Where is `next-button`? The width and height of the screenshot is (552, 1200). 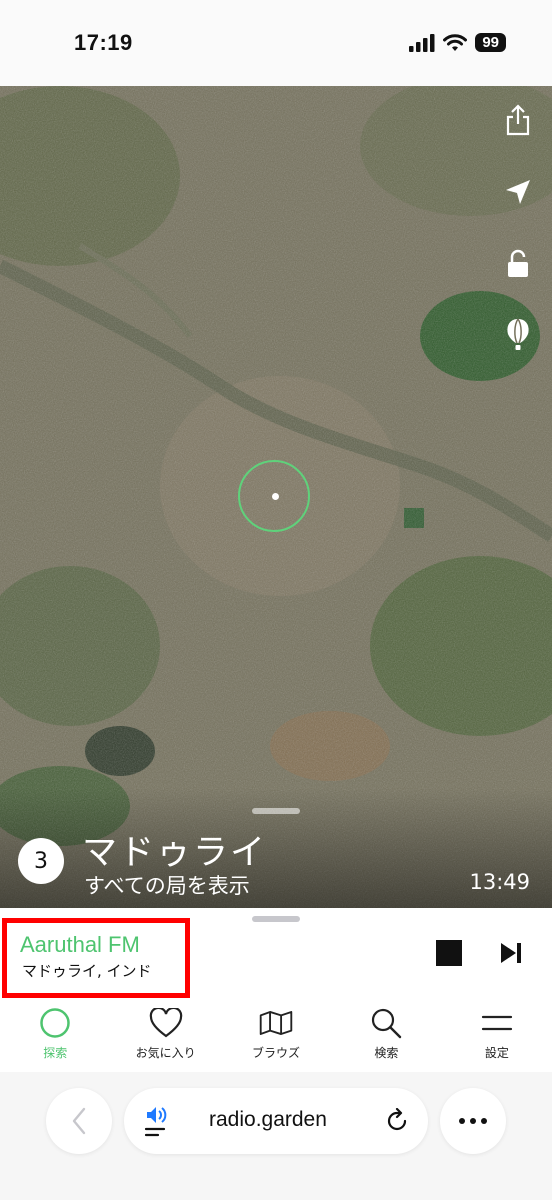 next-button is located at coordinates (511, 953).